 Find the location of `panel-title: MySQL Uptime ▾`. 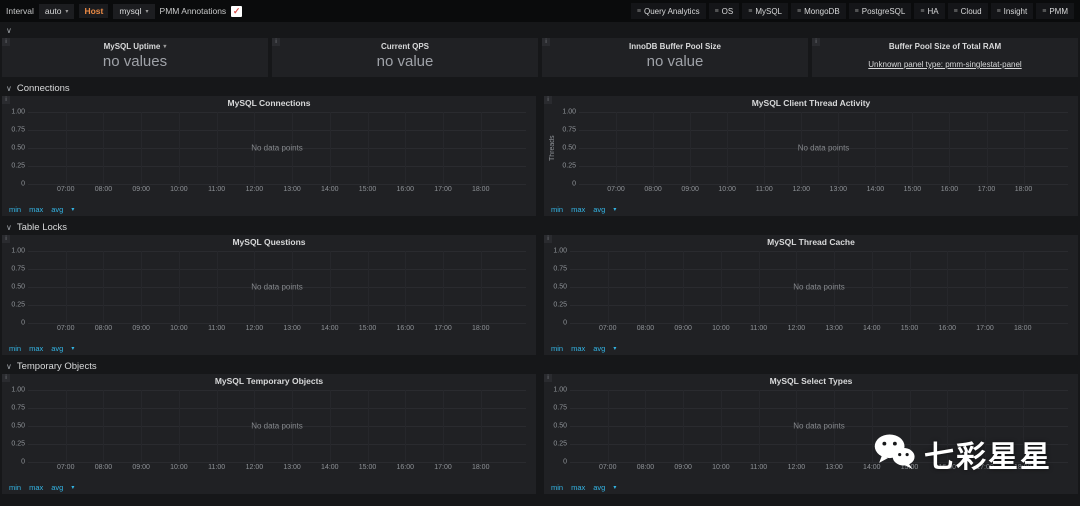

panel-title: MySQL Uptime ▾ is located at coordinates (135, 44).